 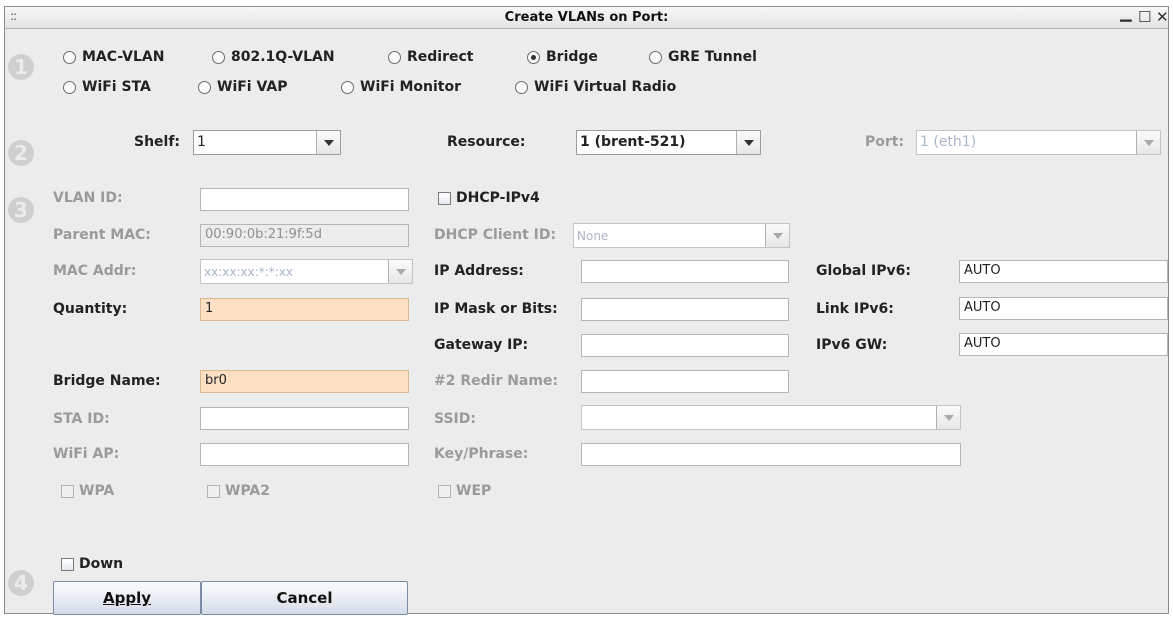 I want to click on ssid-label: SSID:, so click(x=455, y=419).